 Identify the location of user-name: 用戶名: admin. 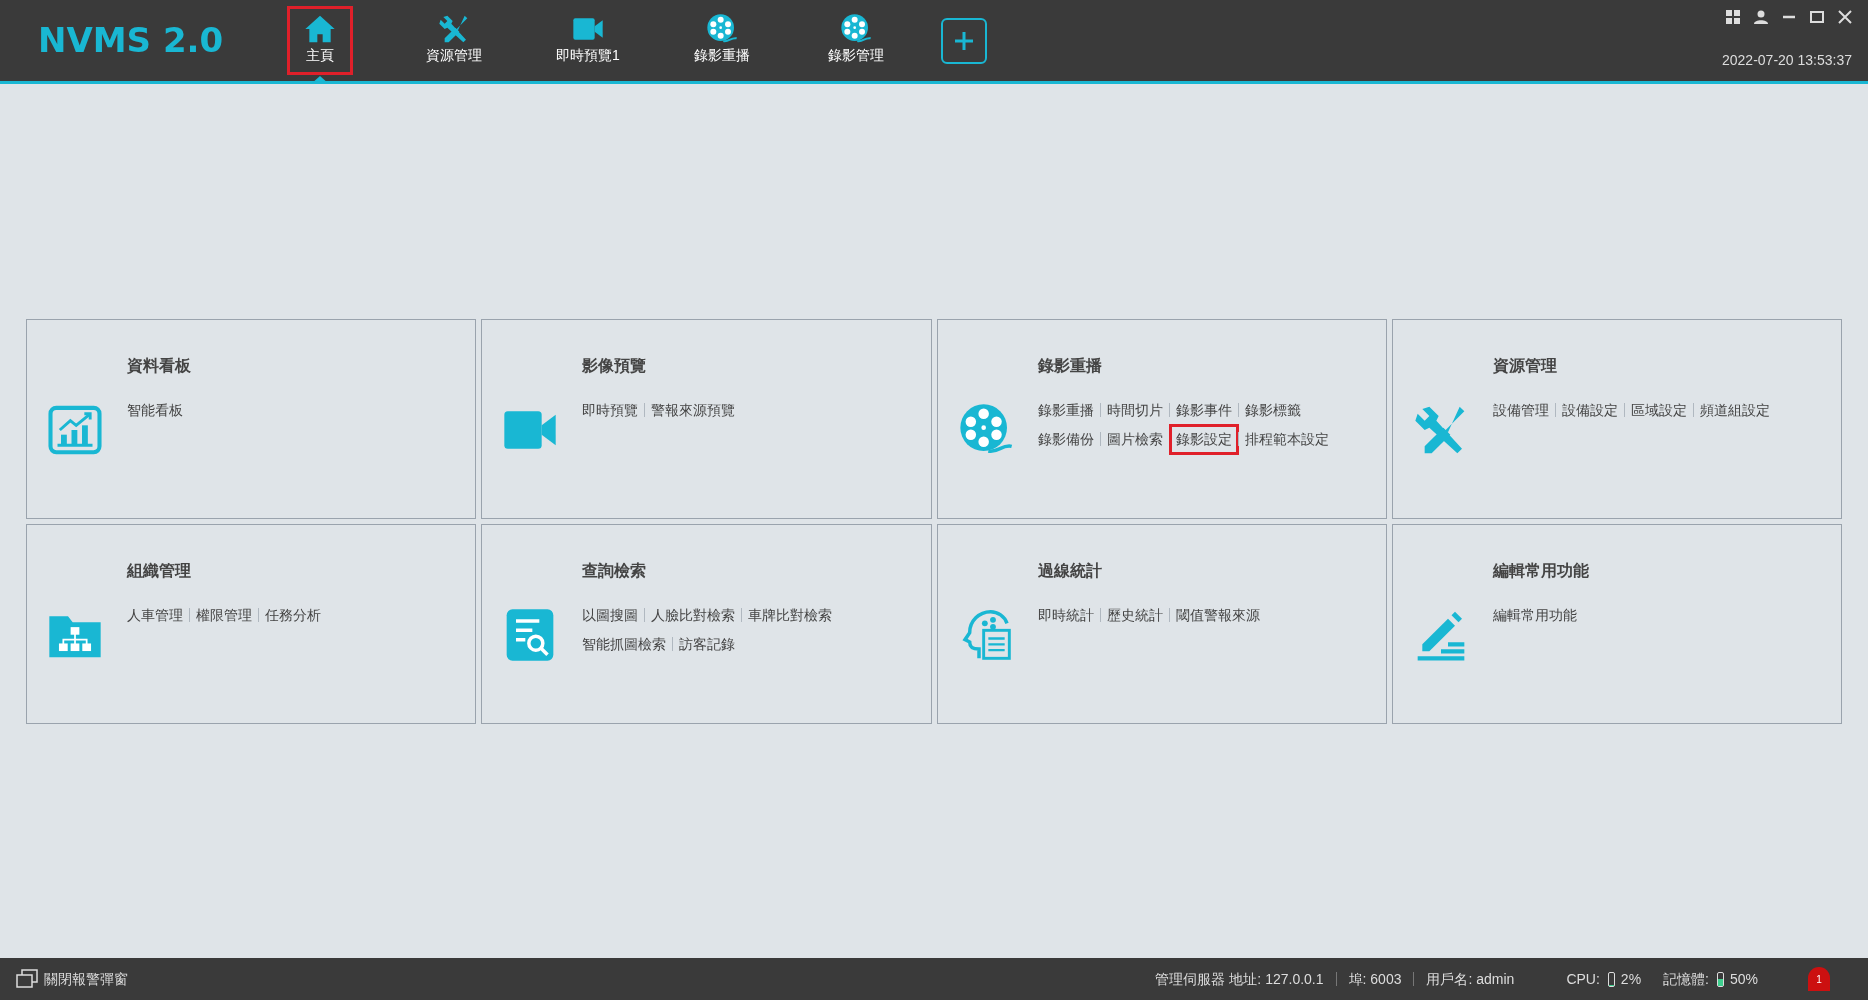
(1470, 979).